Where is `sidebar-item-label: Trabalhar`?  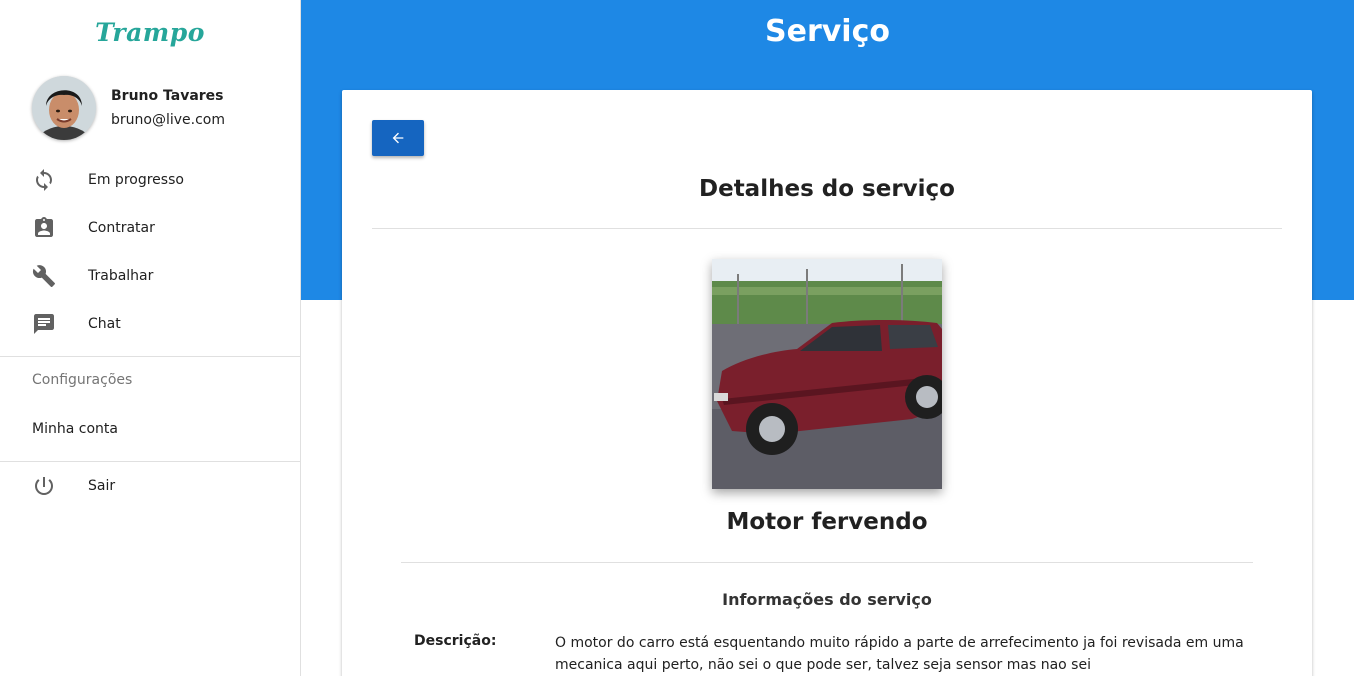
sidebar-item-label: Trabalhar is located at coordinates (121, 276).